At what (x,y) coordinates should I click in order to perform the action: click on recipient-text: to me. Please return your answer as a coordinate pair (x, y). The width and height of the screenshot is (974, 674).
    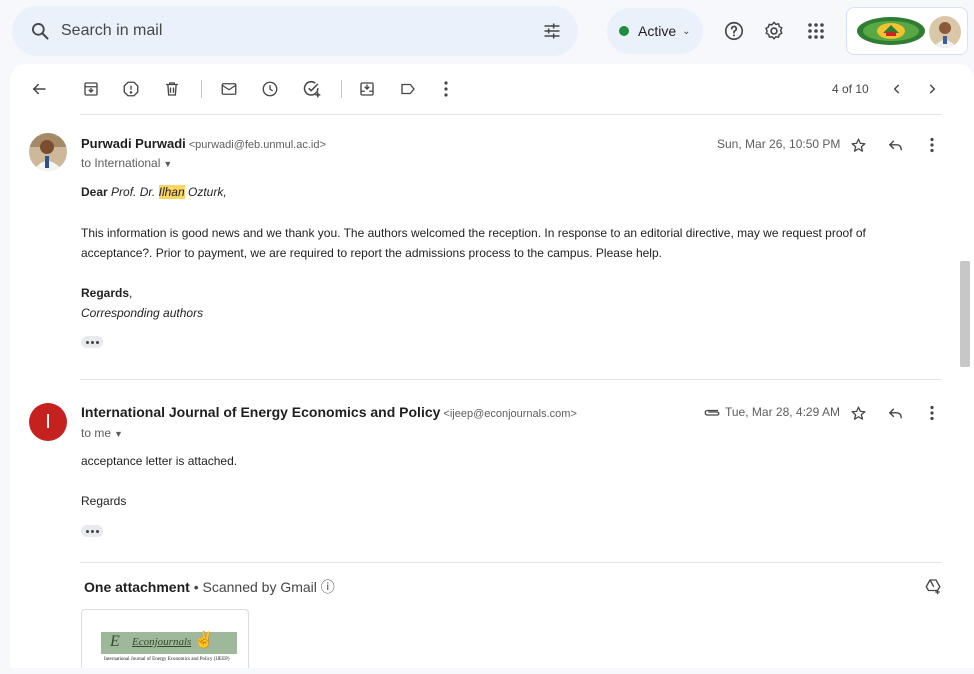
    Looking at the image, I should click on (96, 433).